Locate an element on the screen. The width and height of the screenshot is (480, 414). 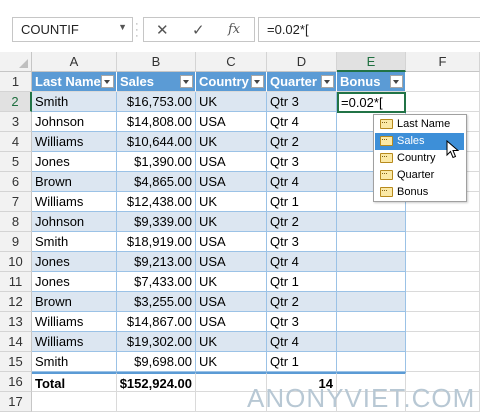
row-header-1: 1 is located at coordinates (16, 82).